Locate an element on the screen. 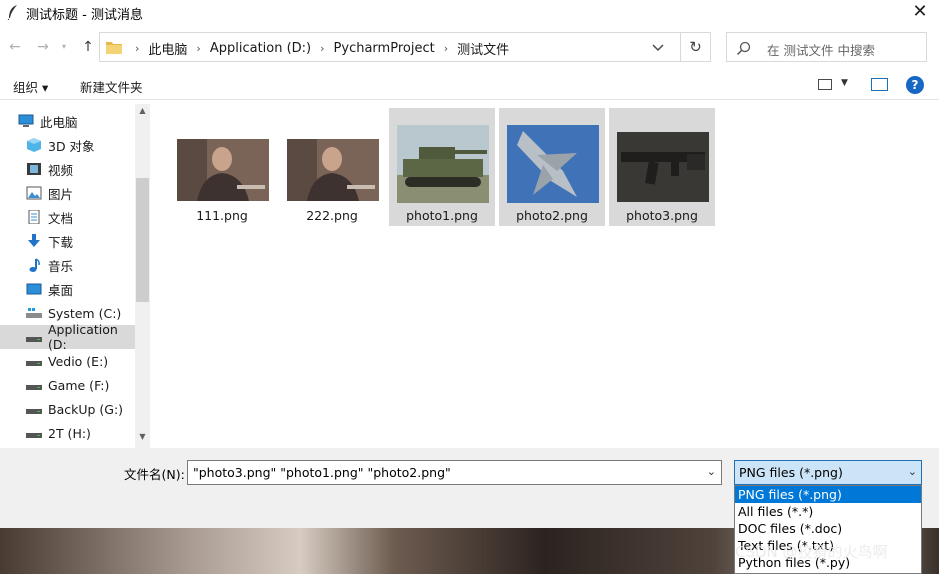 This screenshot has height=574, width=939. sidebar-item-downloads: 下载 is located at coordinates (67, 241).